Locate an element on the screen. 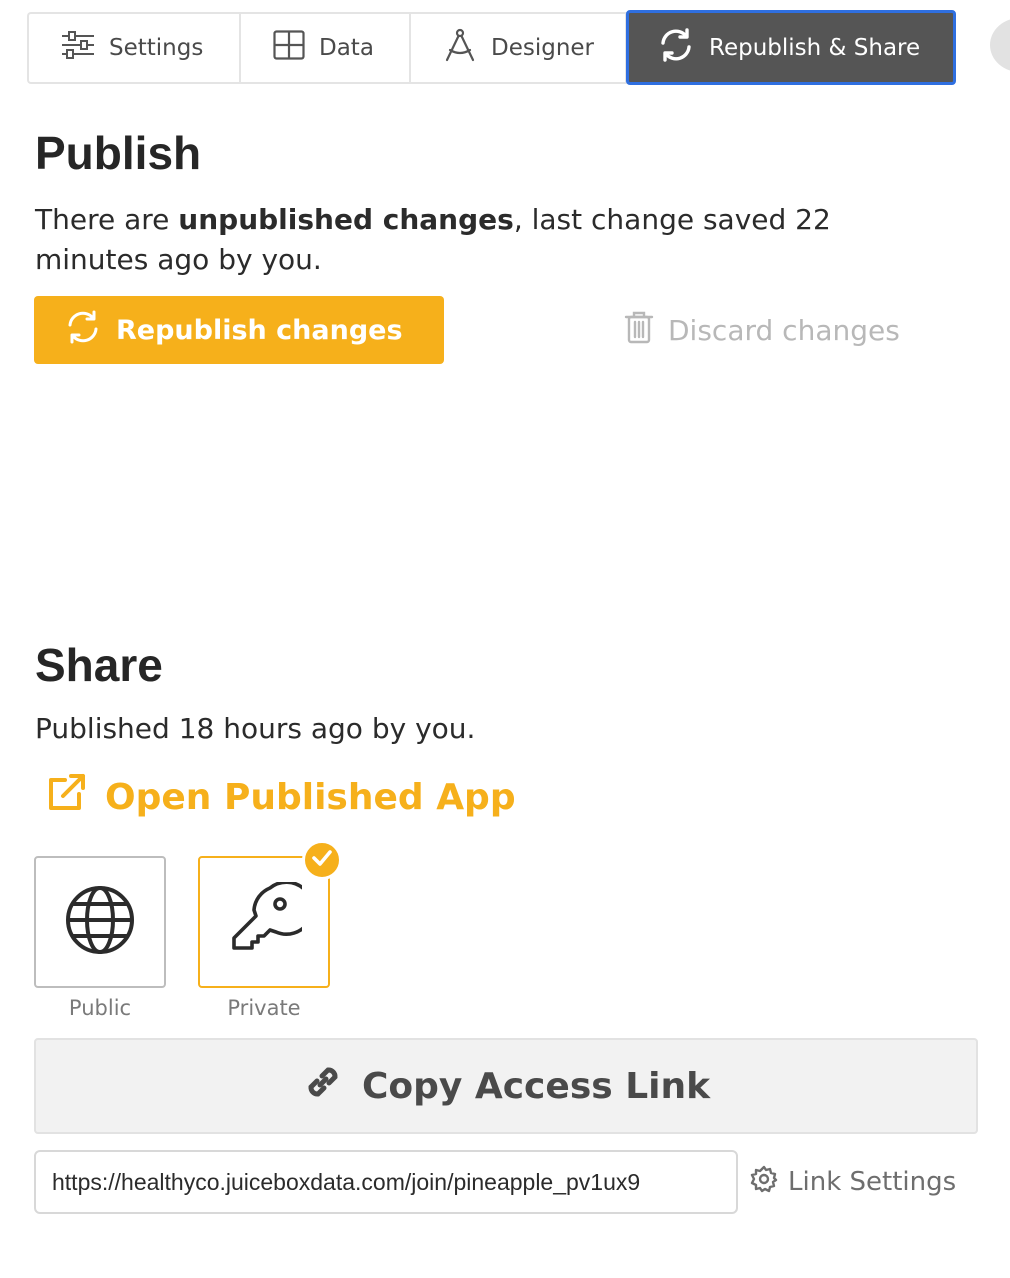 This screenshot has width=1010, height=1278. publish-heading: Publish is located at coordinates (118, 153).